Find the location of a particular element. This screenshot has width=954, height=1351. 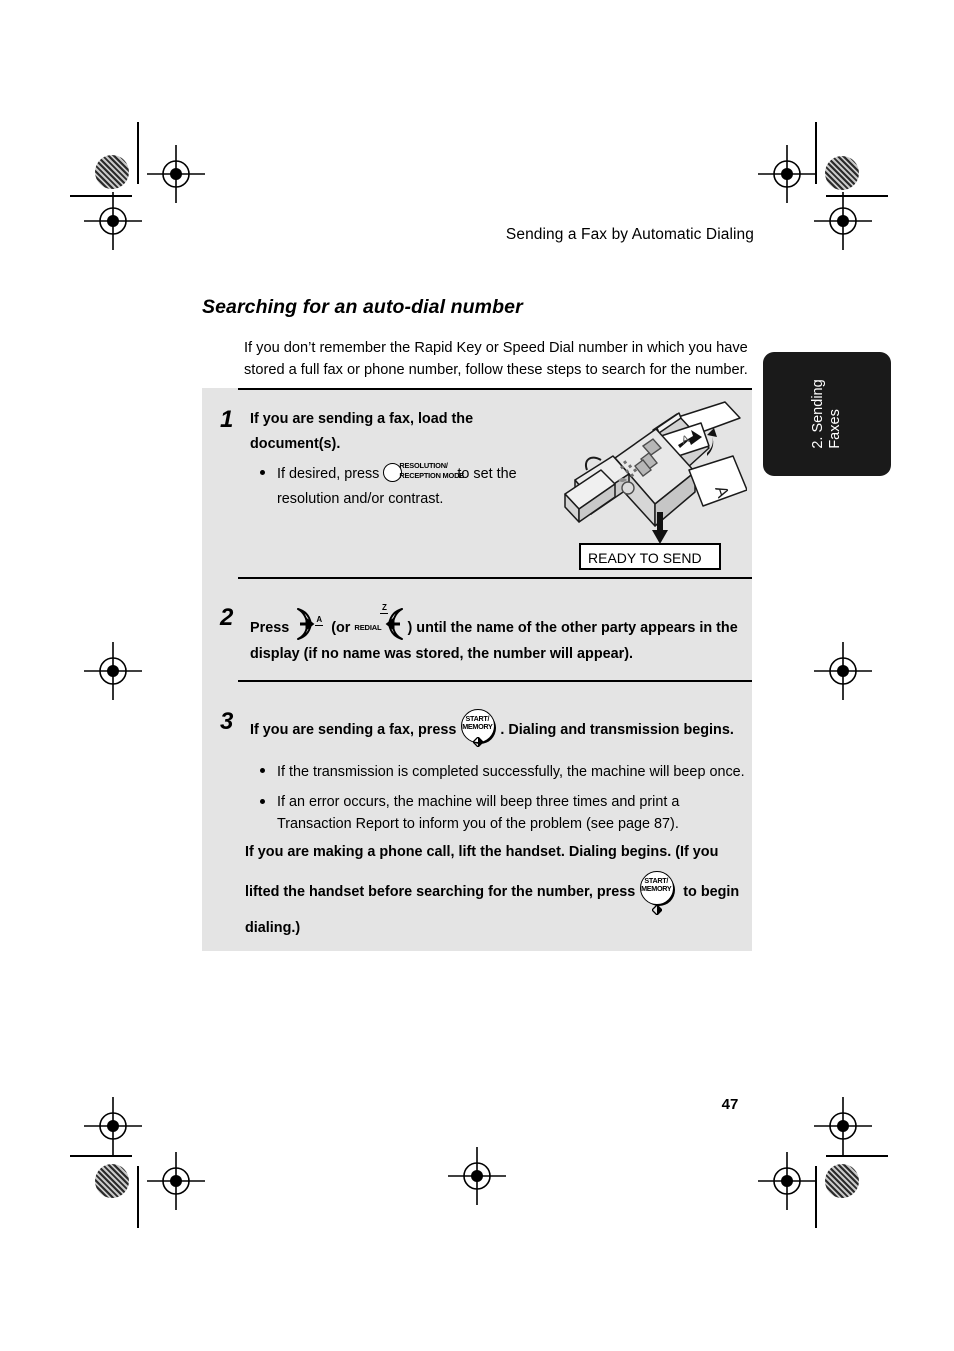

registration-mark-bottom-right-a is located at coordinates (843, 1126).